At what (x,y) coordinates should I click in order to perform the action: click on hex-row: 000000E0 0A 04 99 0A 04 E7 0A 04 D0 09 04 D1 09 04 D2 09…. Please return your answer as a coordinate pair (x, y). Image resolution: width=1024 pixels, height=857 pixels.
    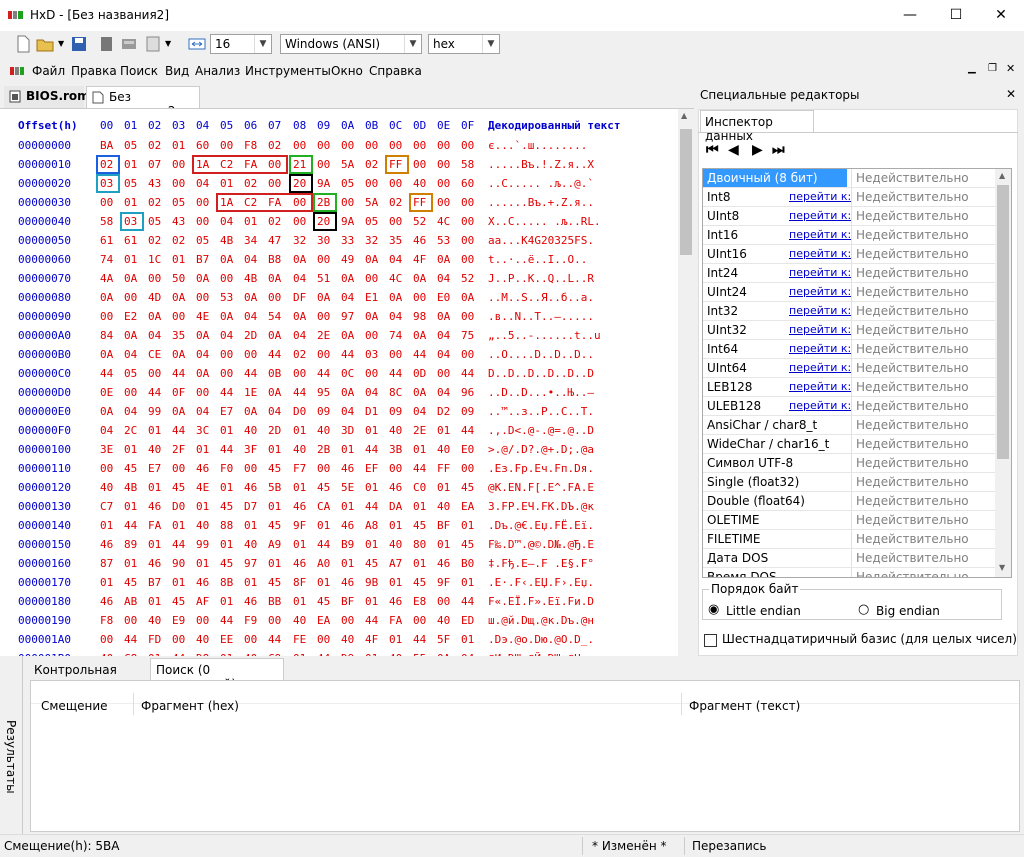
    Looking at the image, I should click on (340, 414).